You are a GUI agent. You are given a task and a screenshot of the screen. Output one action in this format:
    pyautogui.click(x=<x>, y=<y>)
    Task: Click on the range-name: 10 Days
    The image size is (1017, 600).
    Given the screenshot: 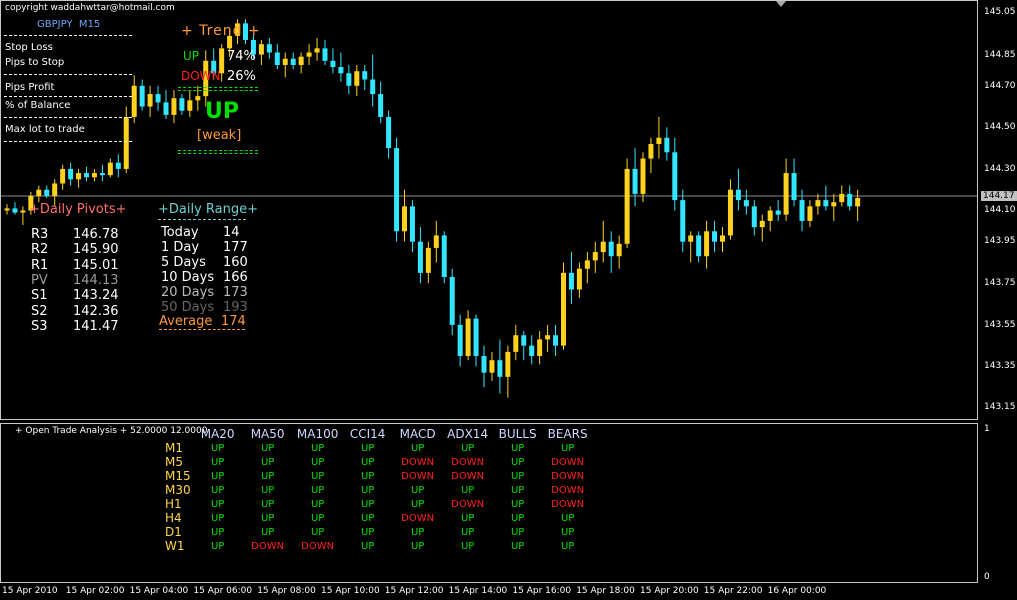 What is the action you would take?
    pyautogui.click(x=188, y=277)
    